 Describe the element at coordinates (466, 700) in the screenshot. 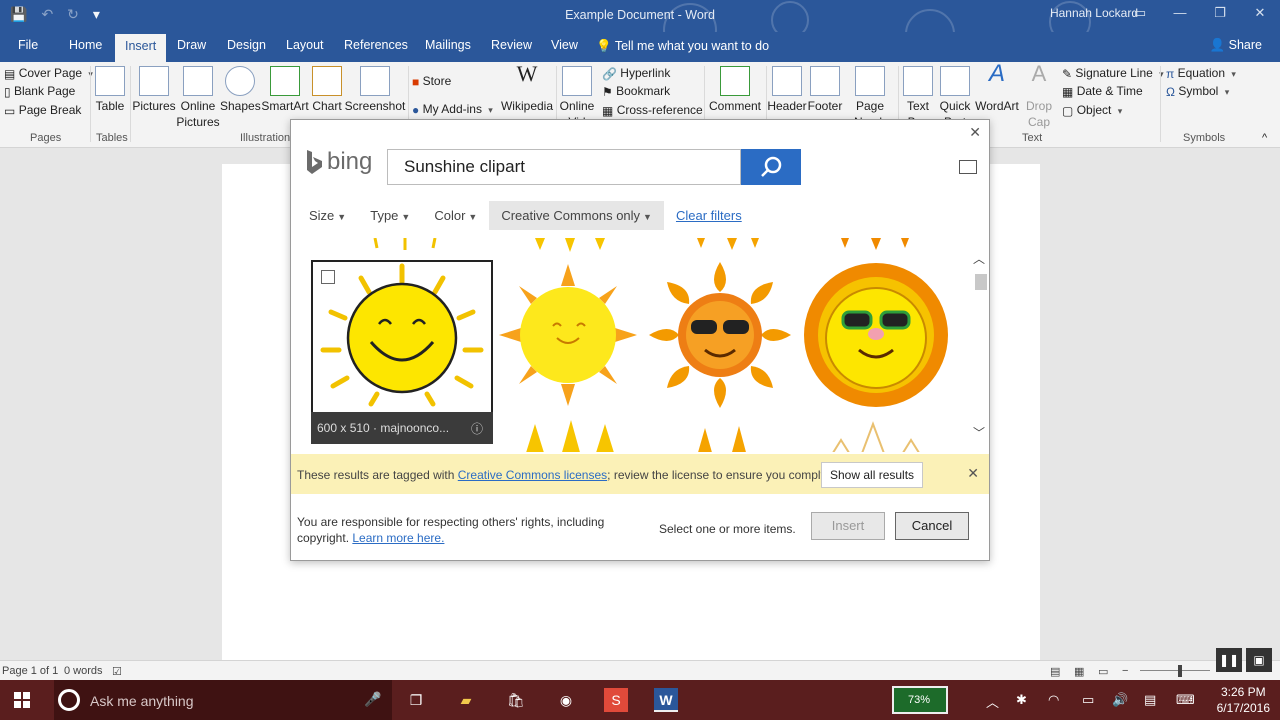

I see `file-explorer-icon: ▰` at that location.